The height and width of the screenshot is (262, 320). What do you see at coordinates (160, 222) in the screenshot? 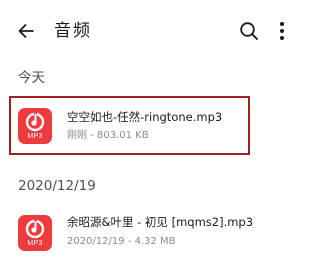
I see `file-name: 余昭源&叶里 - 初见 [mqms2].mp3` at bounding box center [160, 222].